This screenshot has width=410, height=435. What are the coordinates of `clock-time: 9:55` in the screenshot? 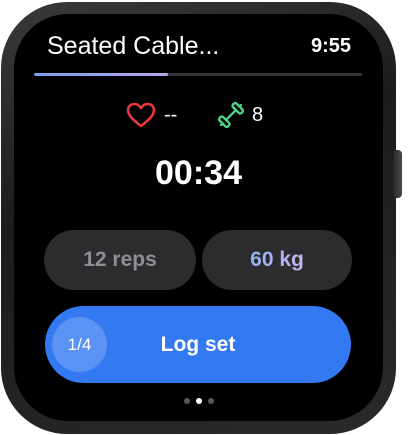 It's located at (330, 46).